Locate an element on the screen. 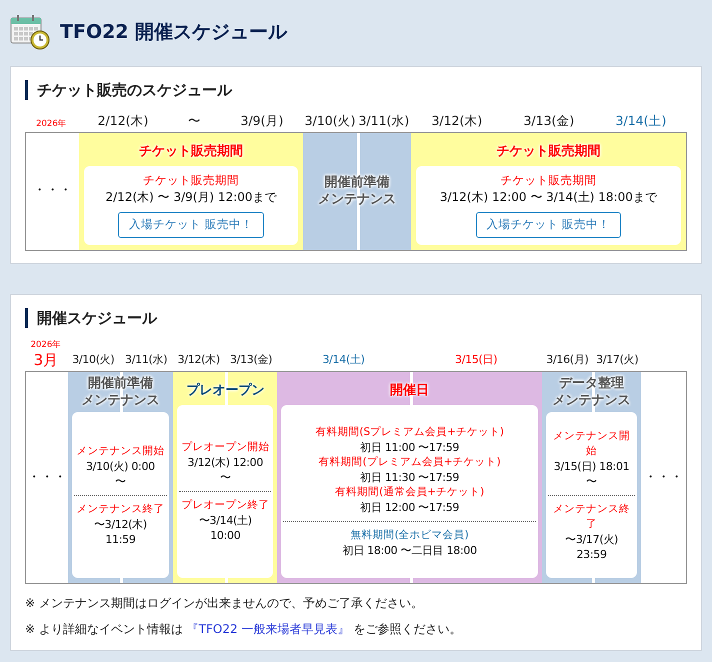 The width and height of the screenshot is (712, 662). period-heading: データ整理 is located at coordinates (591, 383).